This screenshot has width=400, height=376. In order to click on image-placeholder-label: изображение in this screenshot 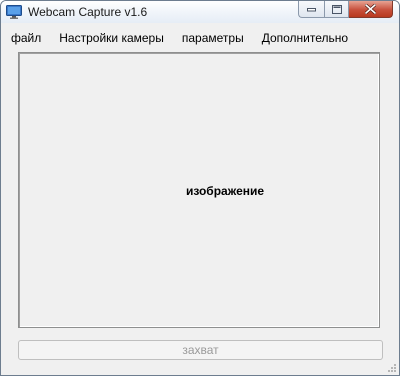, I will do `click(225, 191)`.